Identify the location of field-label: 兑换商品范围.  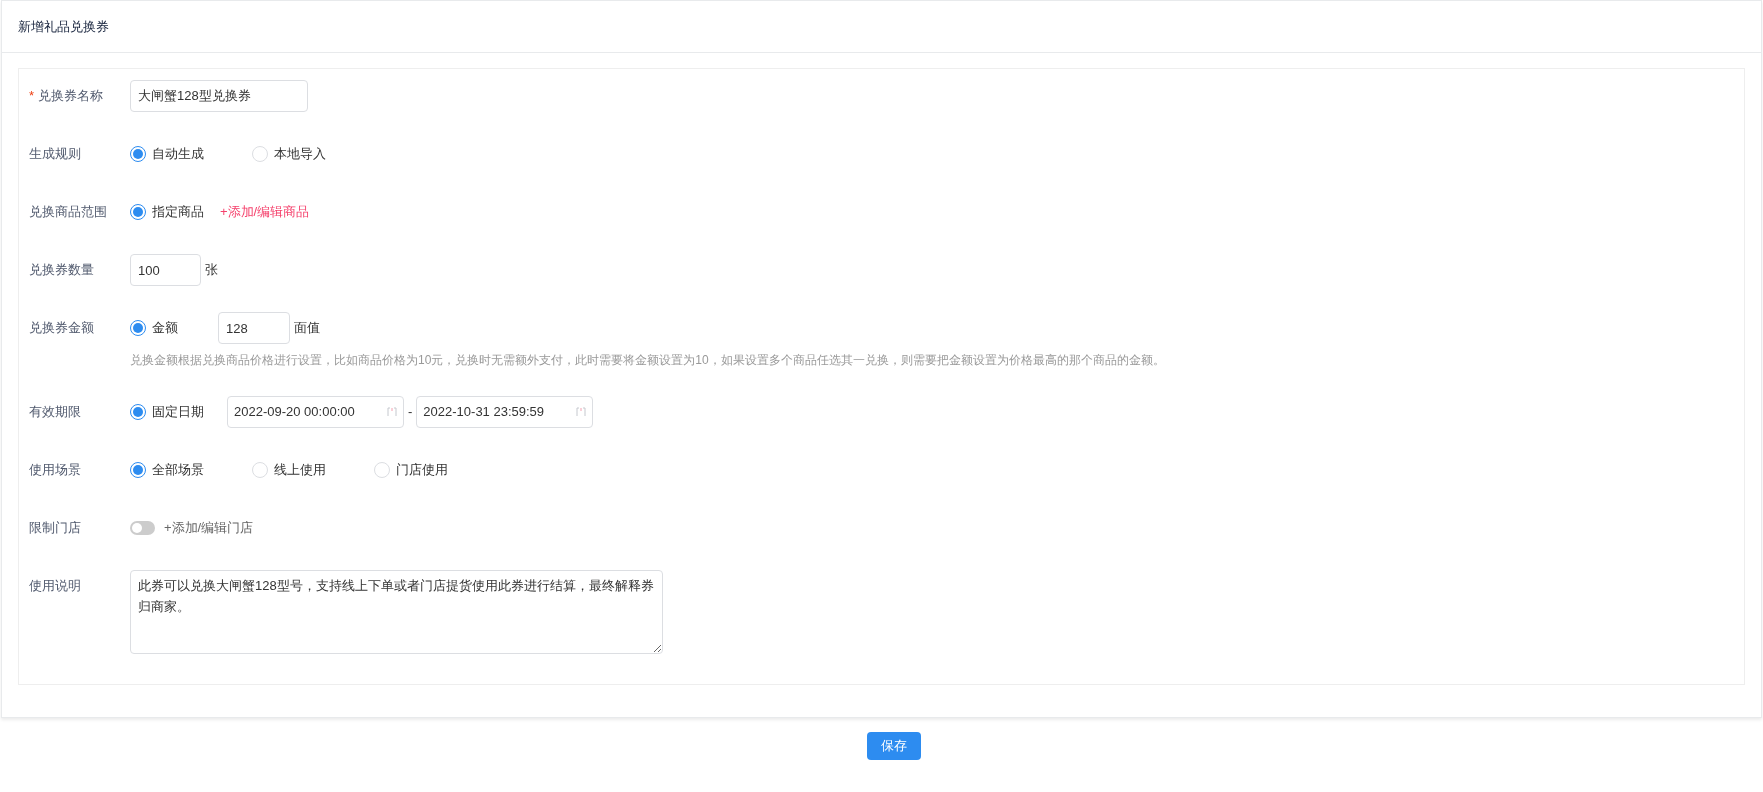
(68, 212).